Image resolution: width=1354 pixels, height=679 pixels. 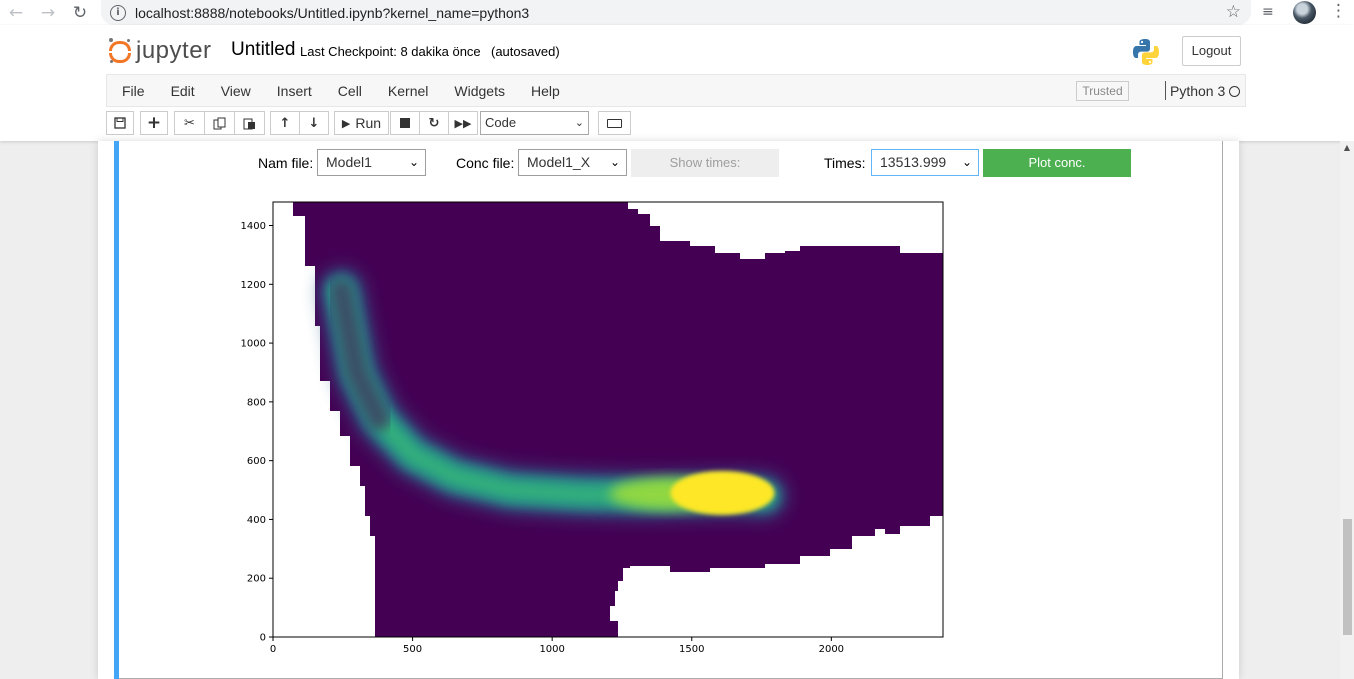 I want to click on y-tick-label: 1000, so click(x=253, y=344).